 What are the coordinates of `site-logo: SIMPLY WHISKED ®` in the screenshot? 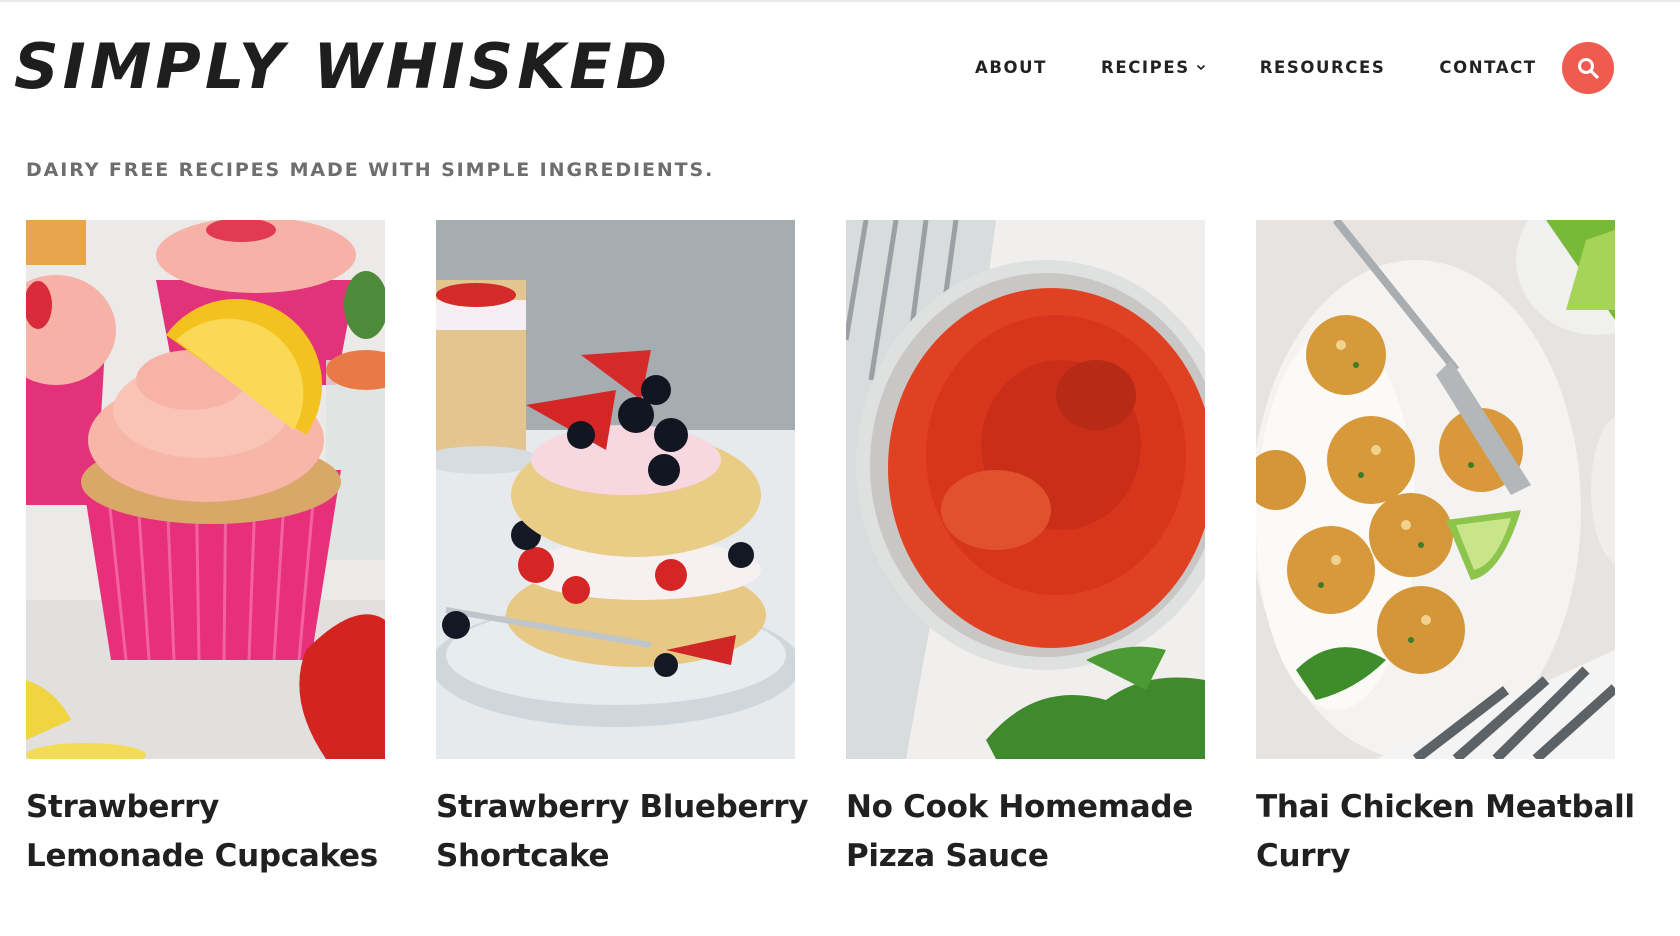 It's located at (340, 70).